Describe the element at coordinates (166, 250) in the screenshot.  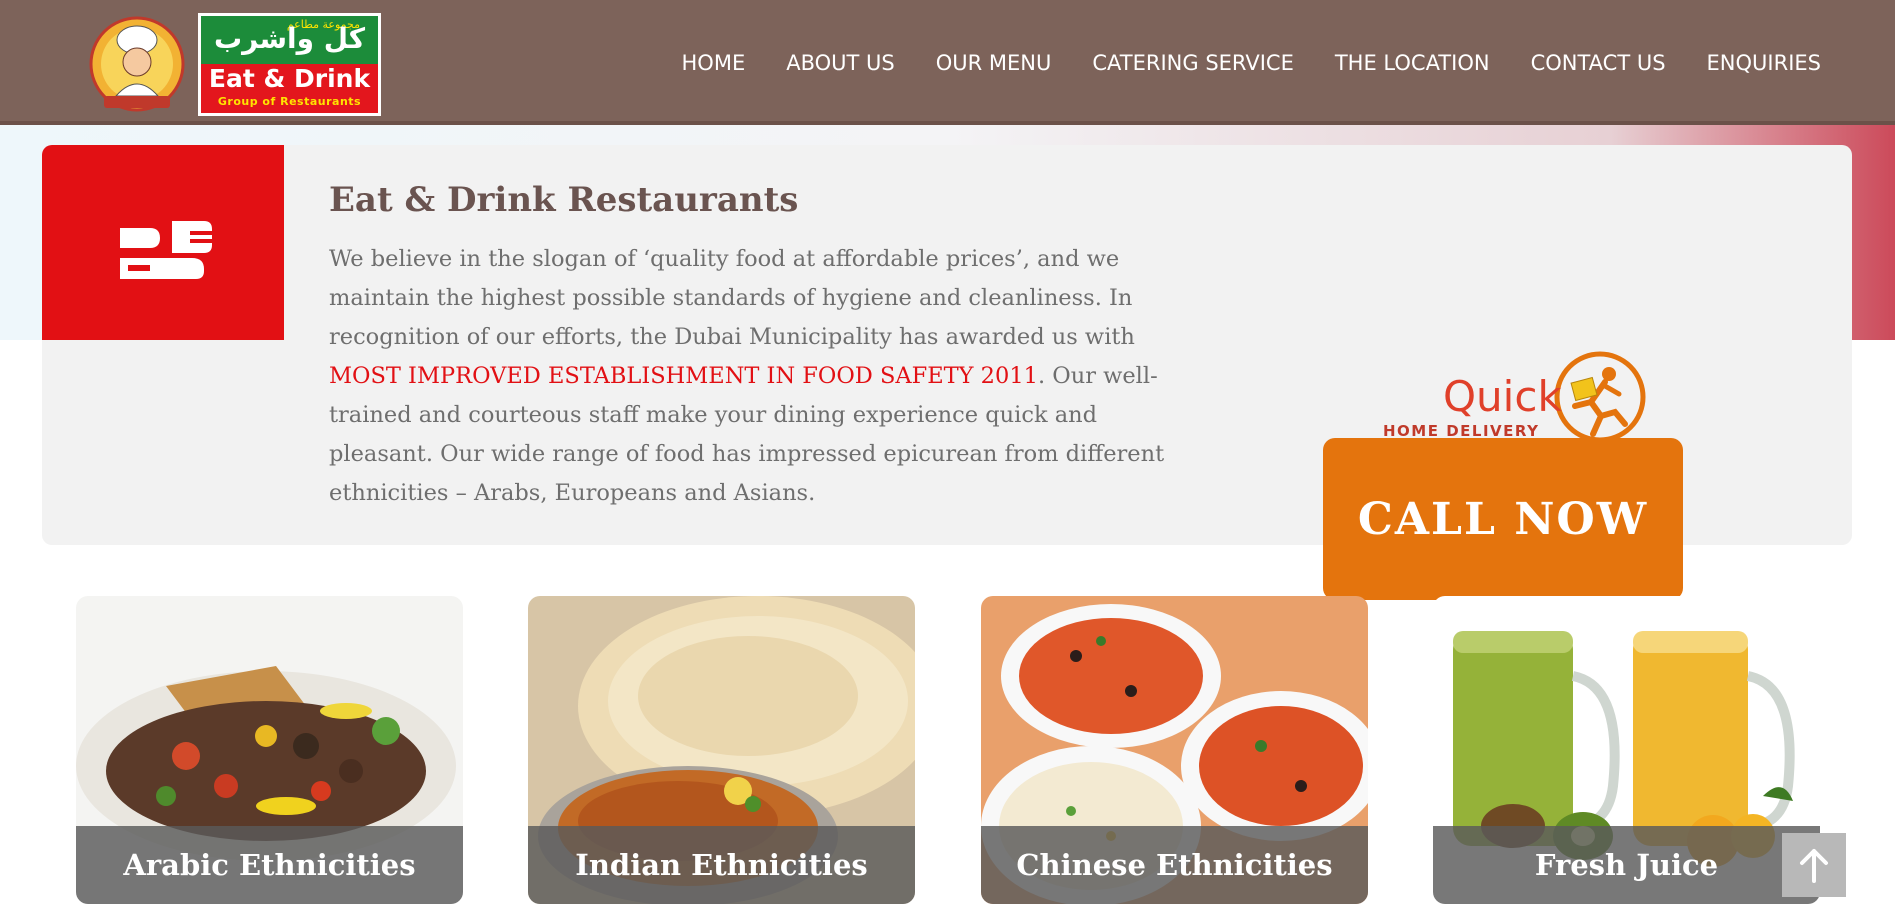
I see `utensils-icon` at that location.